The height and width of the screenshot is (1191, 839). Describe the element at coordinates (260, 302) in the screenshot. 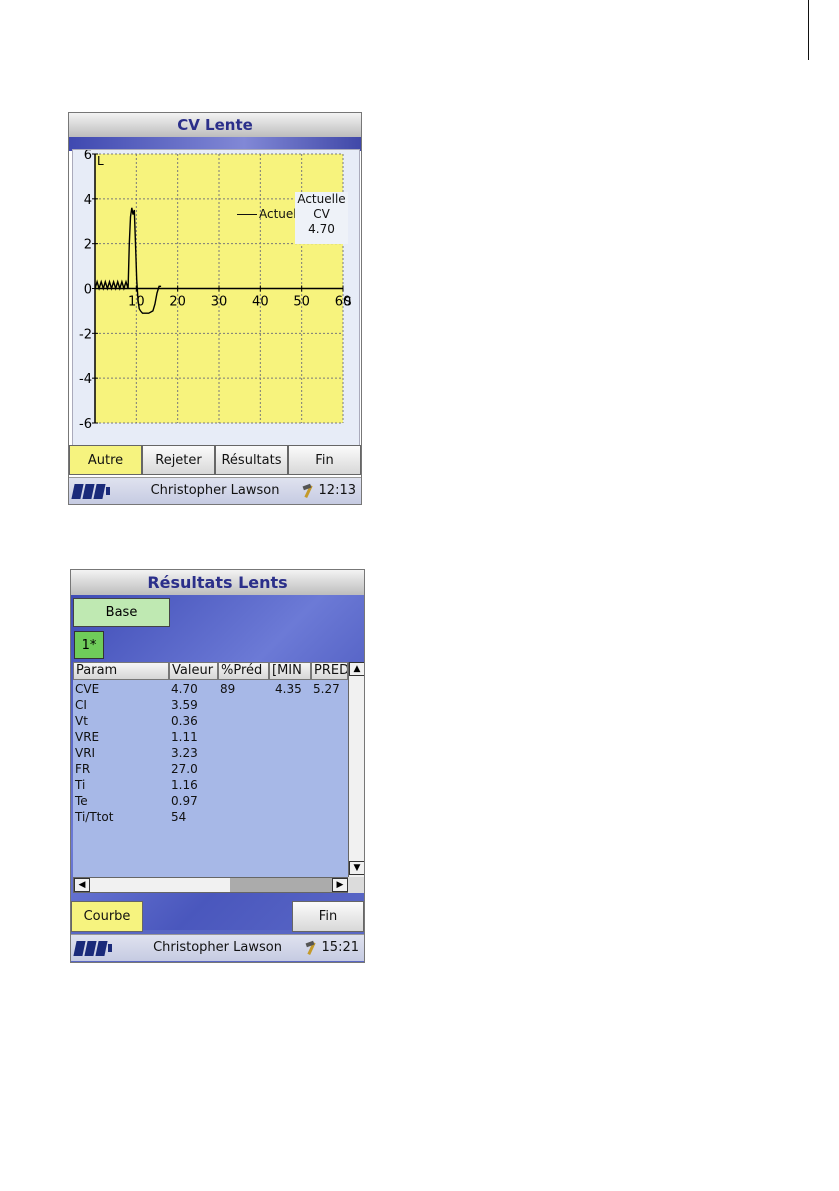

I see `x-tick-label: 40` at that location.